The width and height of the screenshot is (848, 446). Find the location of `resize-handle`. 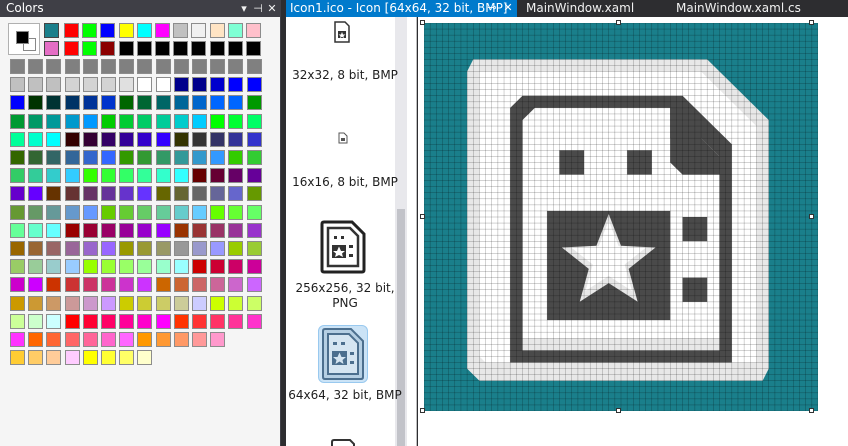

resize-handle is located at coordinates (811, 216).